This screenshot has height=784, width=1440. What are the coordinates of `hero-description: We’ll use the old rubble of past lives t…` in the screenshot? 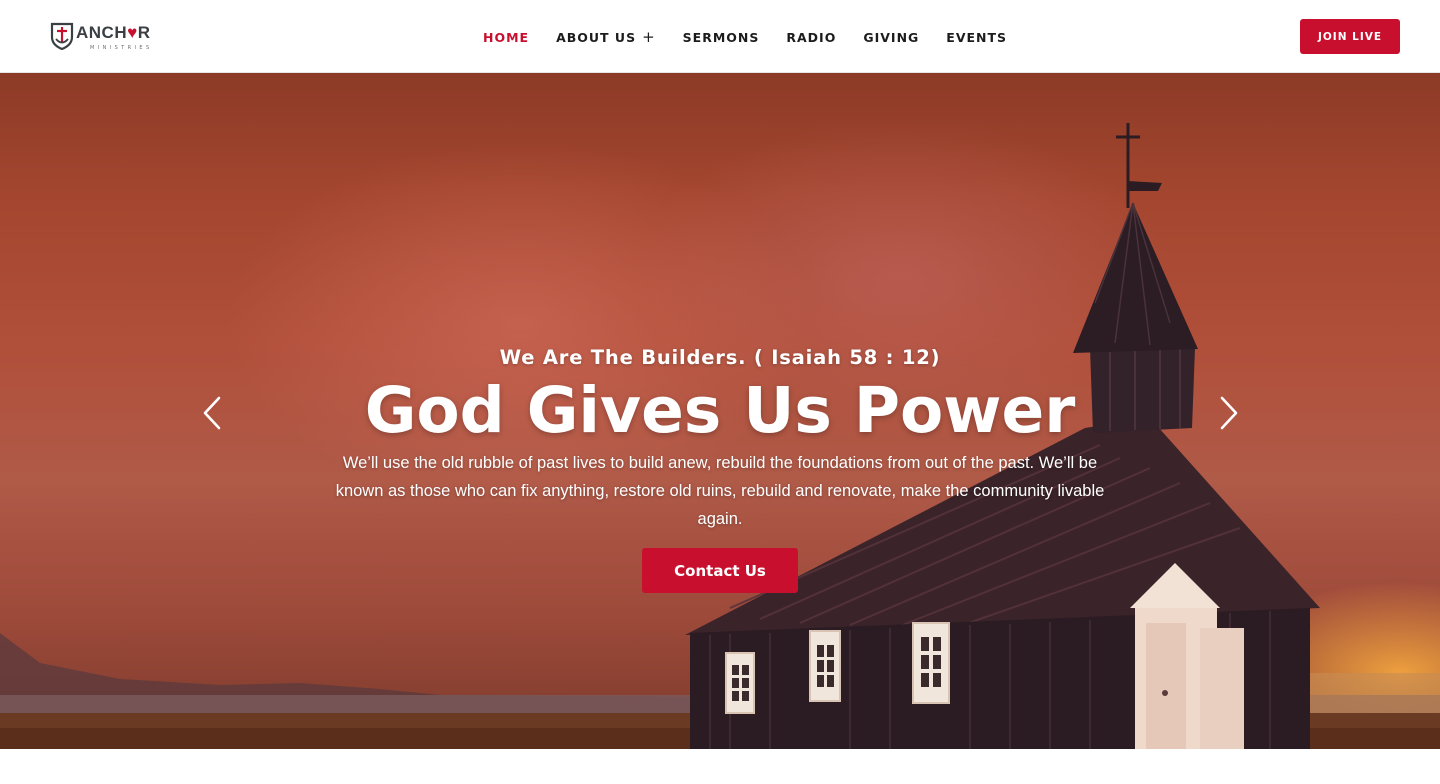 It's located at (720, 491).